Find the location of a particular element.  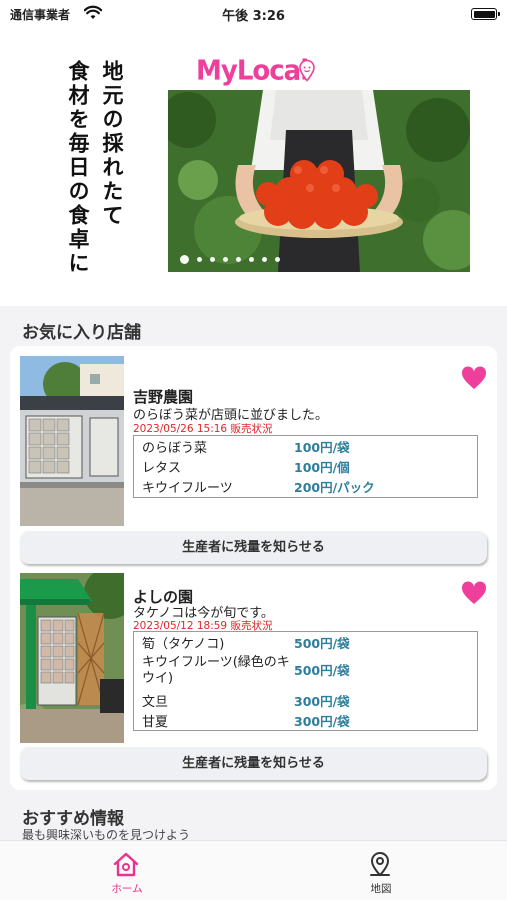

map-pin-icon is located at coordinates (380, 864).